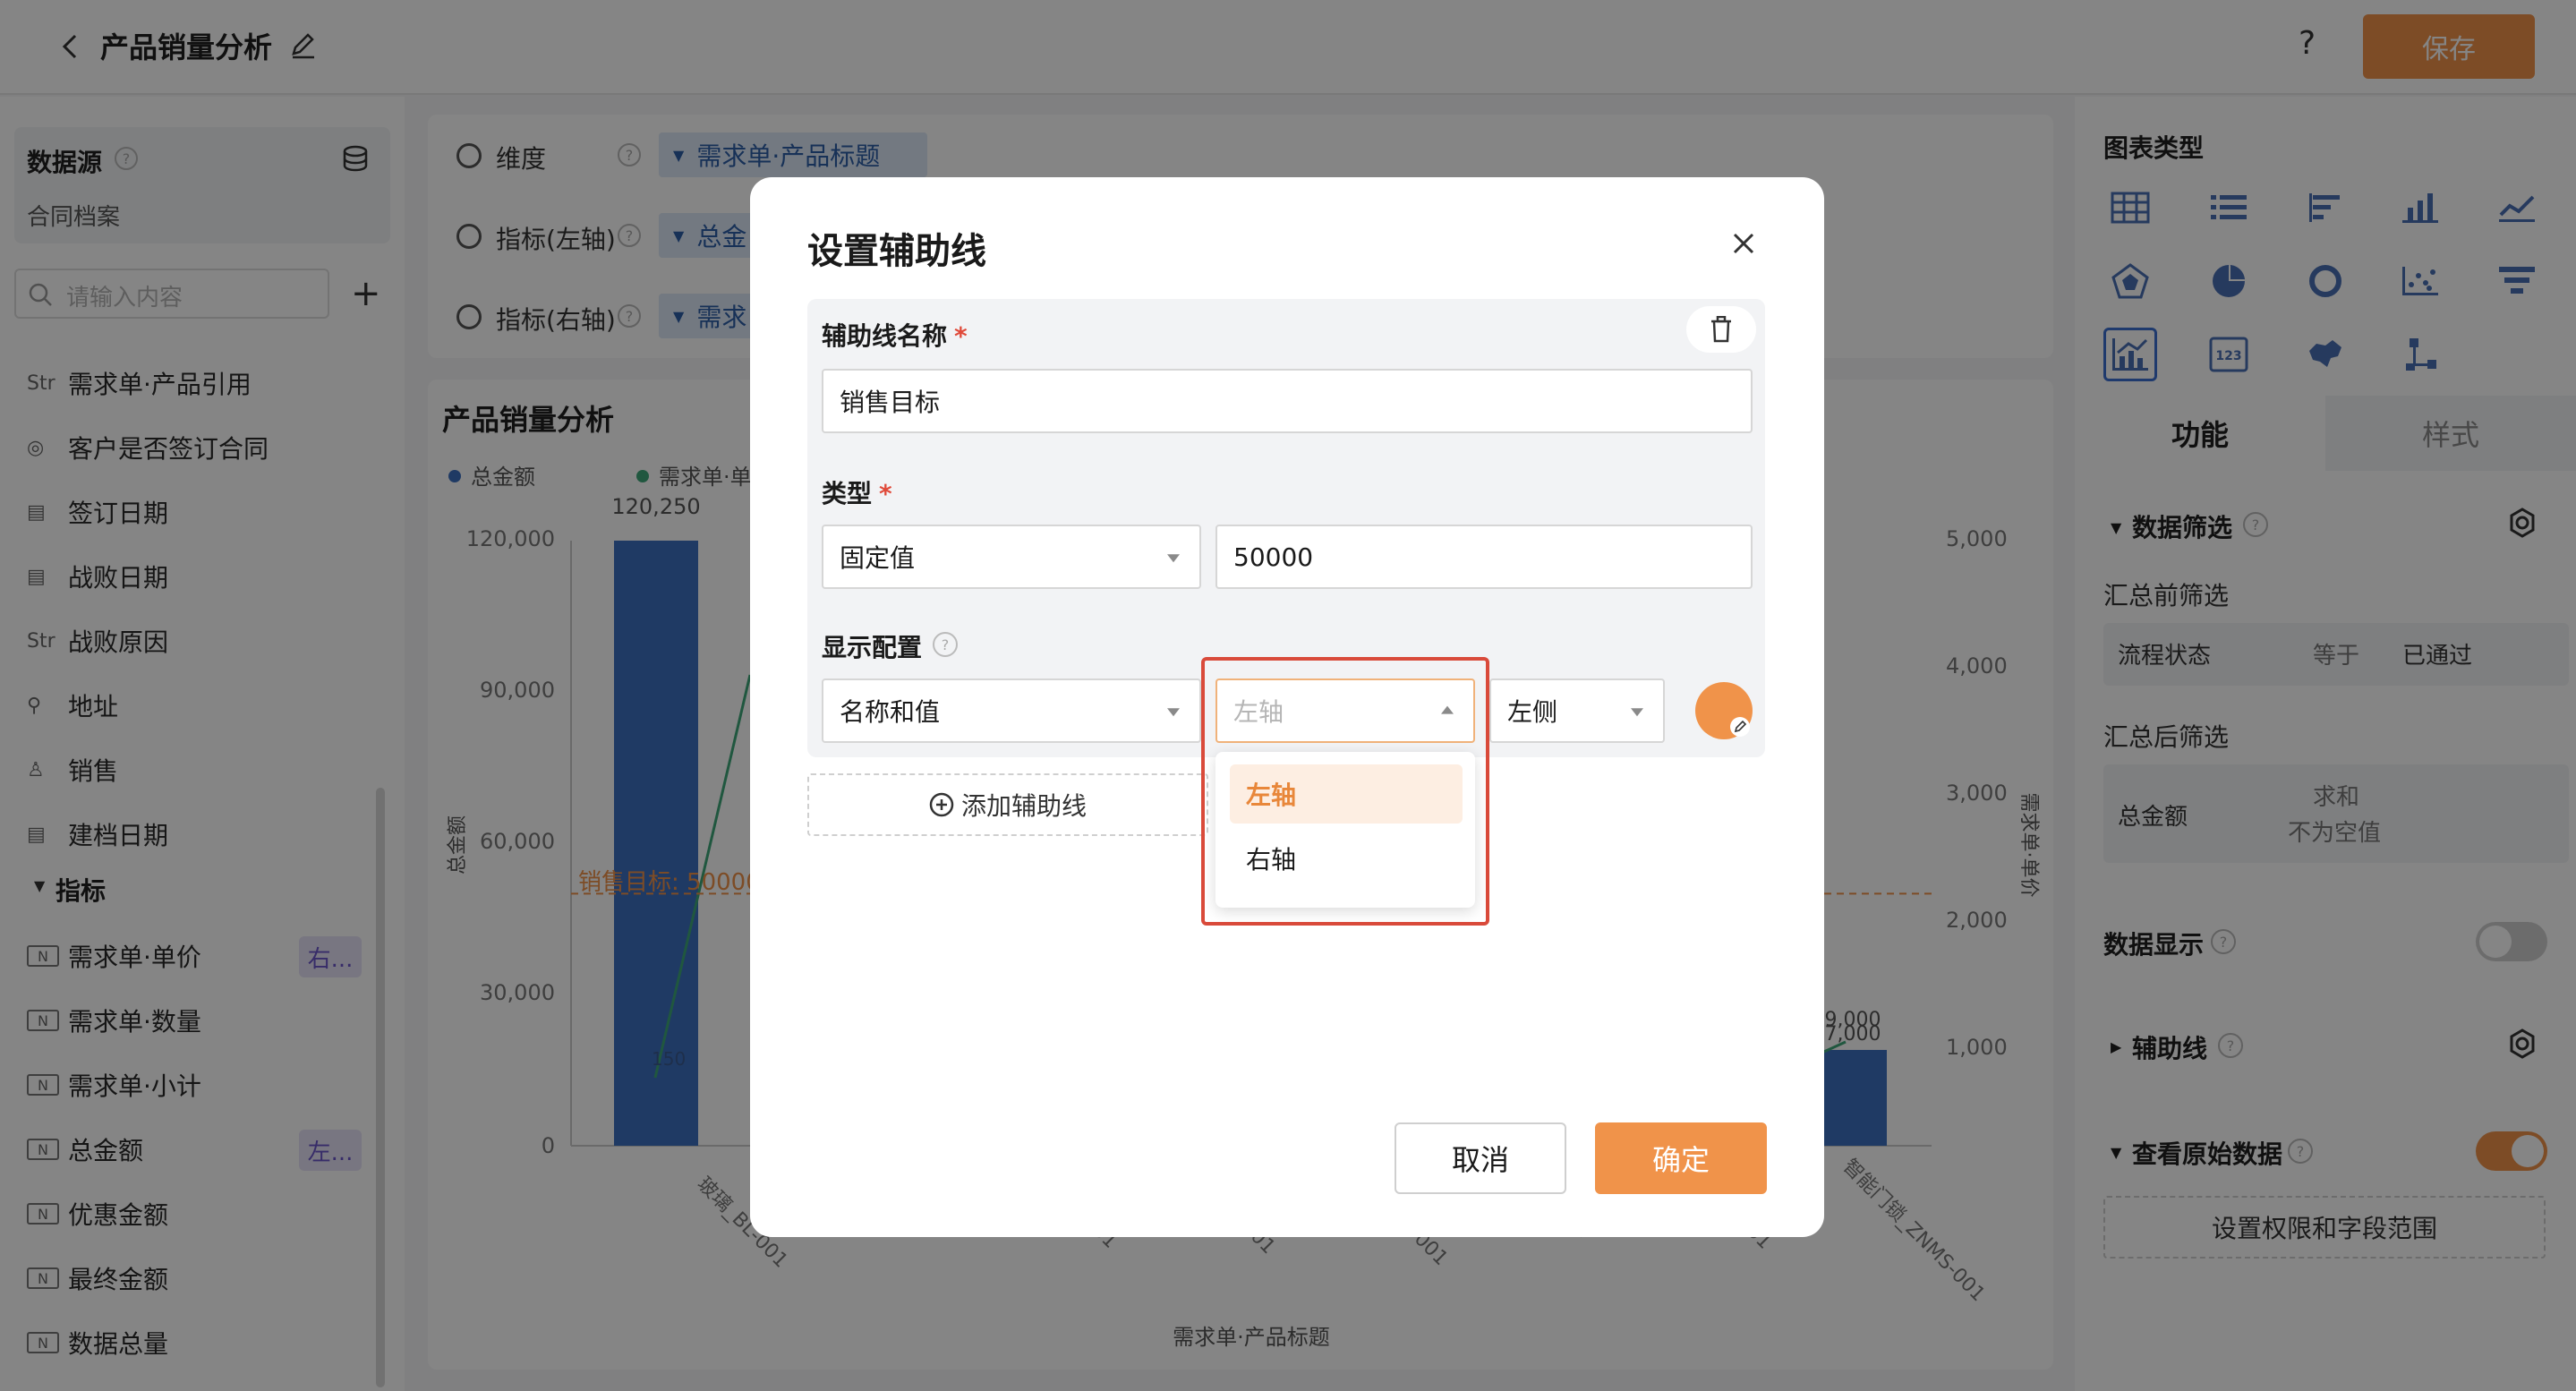 Image resolution: width=2576 pixels, height=1391 pixels. Describe the element at coordinates (1011, 710) in the screenshot. I see `display-select: 名称和值` at that location.